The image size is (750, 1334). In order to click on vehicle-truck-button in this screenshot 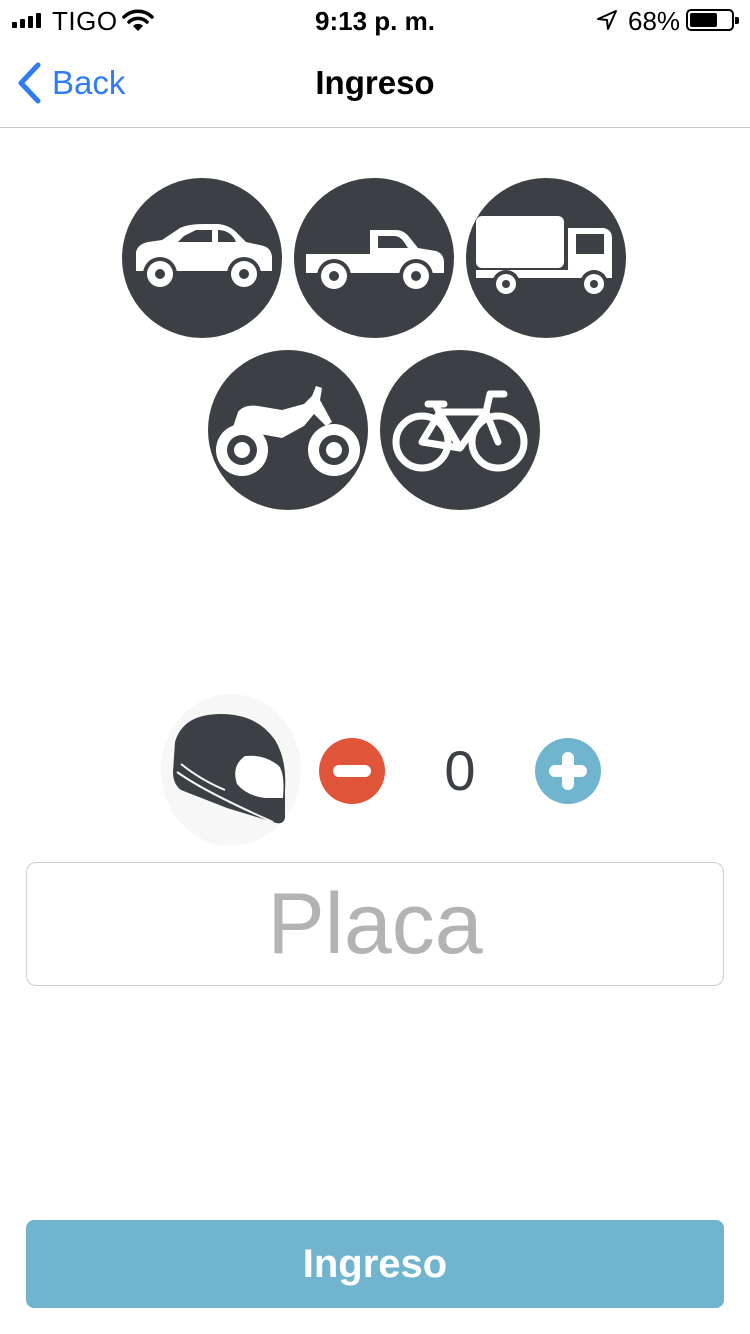, I will do `click(546, 258)`.